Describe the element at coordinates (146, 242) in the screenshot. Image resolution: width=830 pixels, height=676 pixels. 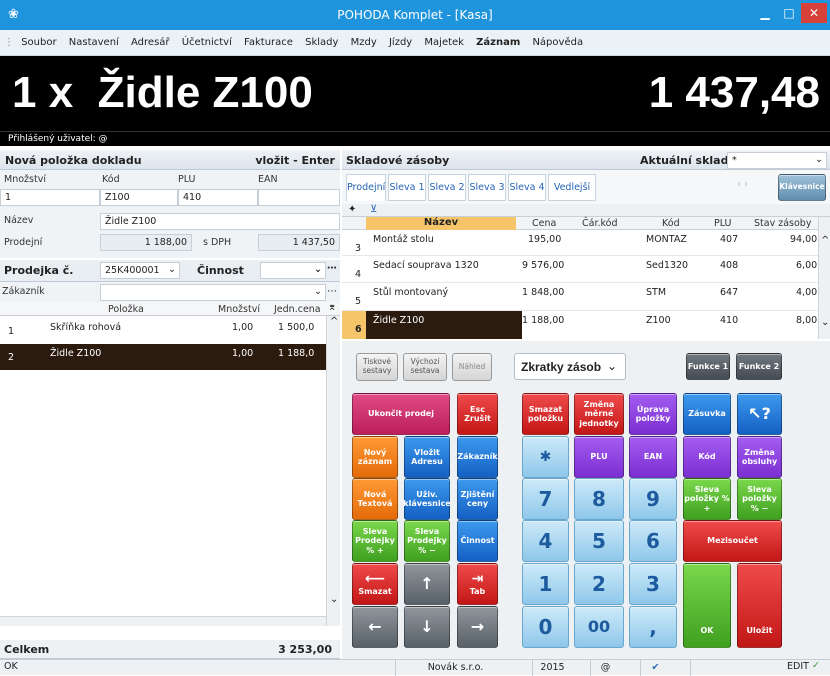
I see `price-field: 1 188,00` at that location.